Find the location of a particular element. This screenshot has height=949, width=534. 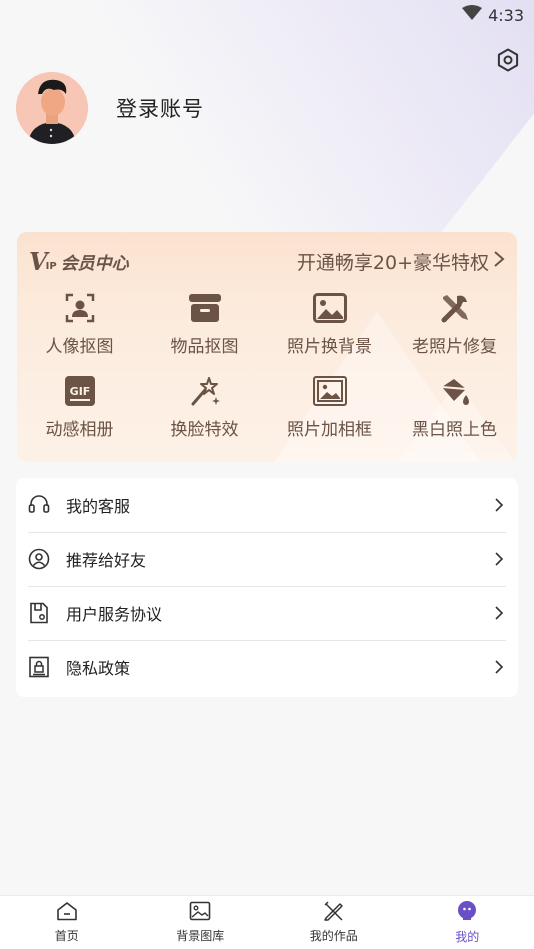

tools-repair-icon is located at coordinates (455, 308).